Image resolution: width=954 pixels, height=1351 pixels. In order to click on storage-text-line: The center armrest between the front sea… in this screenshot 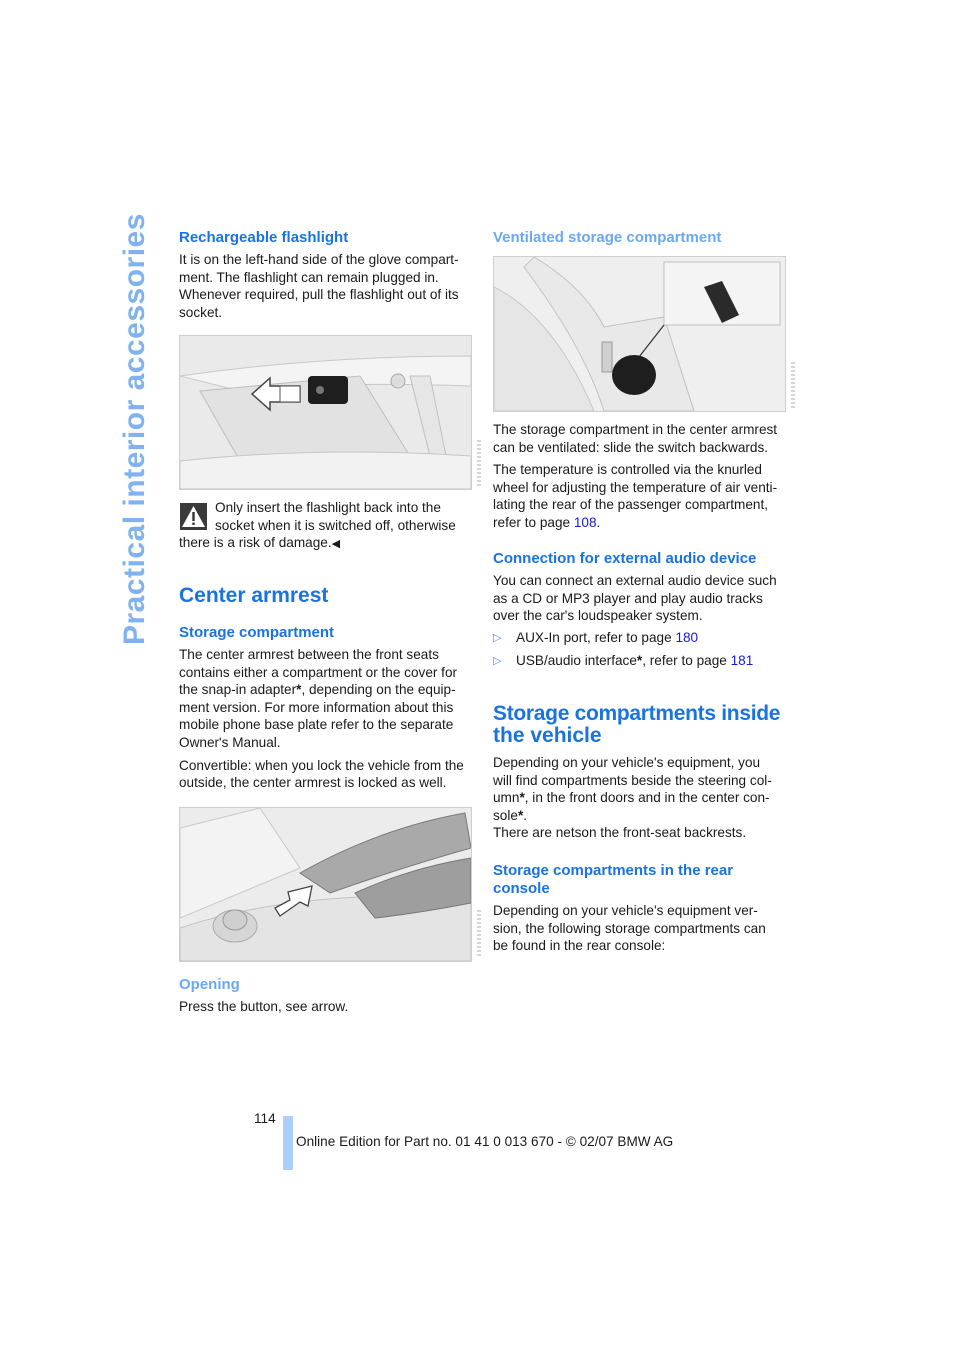, I will do `click(309, 654)`.